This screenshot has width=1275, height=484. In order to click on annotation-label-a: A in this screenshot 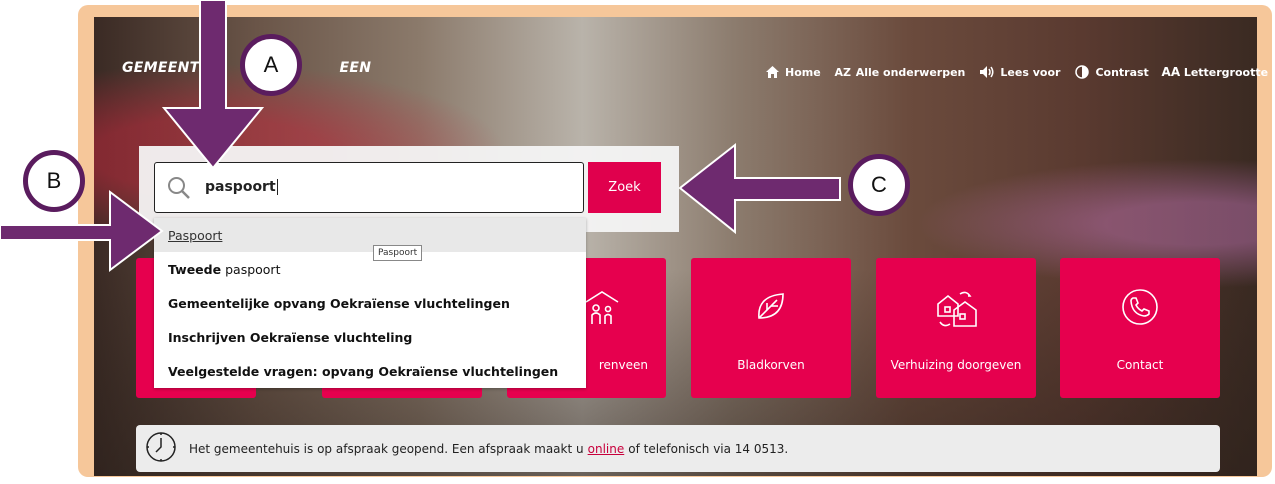, I will do `click(271, 65)`.